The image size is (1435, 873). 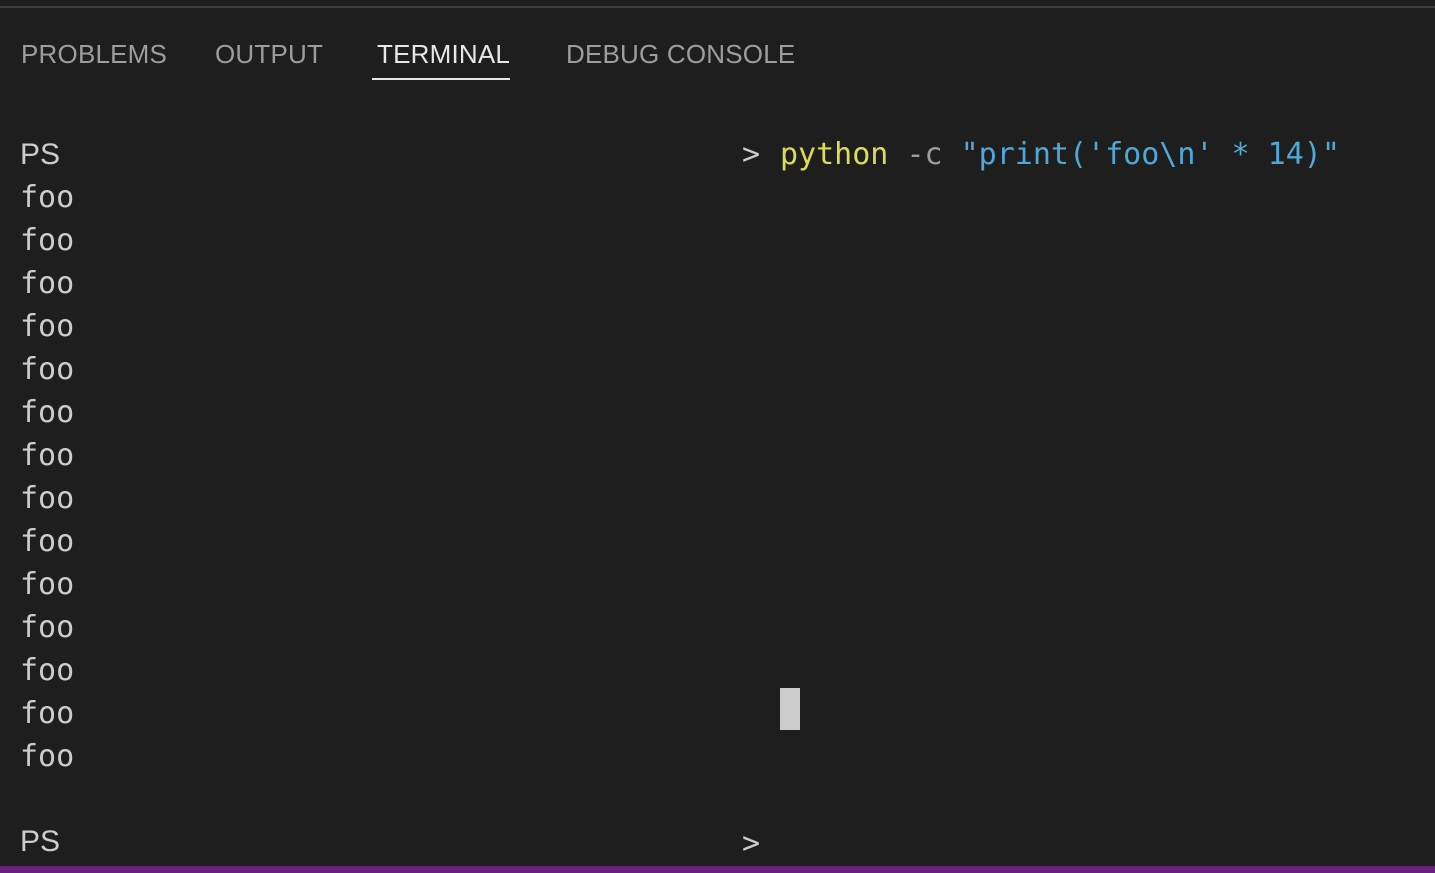 What do you see at coordinates (680, 57) in the screenshot?
I see `tab-debug-console: DEBUG CONSOLE` at bounding box center [680, 57].